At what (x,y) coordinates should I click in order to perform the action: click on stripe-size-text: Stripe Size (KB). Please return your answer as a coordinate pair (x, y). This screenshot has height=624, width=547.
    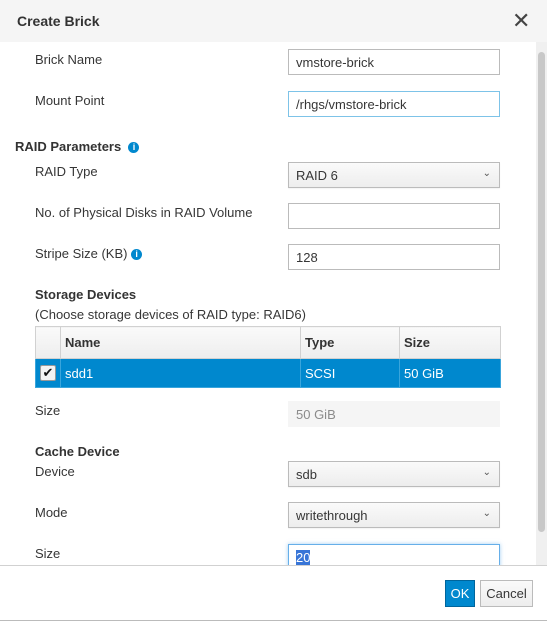
    Looking at the image, I should click on (81, 253).